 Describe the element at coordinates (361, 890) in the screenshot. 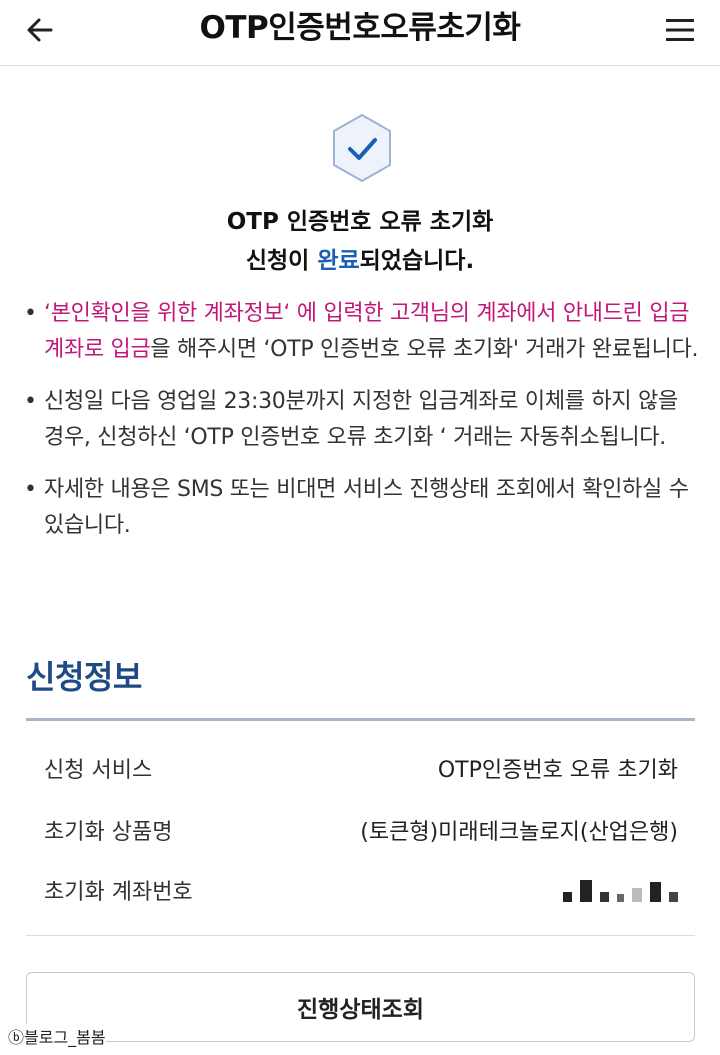

I see `info-row-account: 초기화 계좌번호` at that location.